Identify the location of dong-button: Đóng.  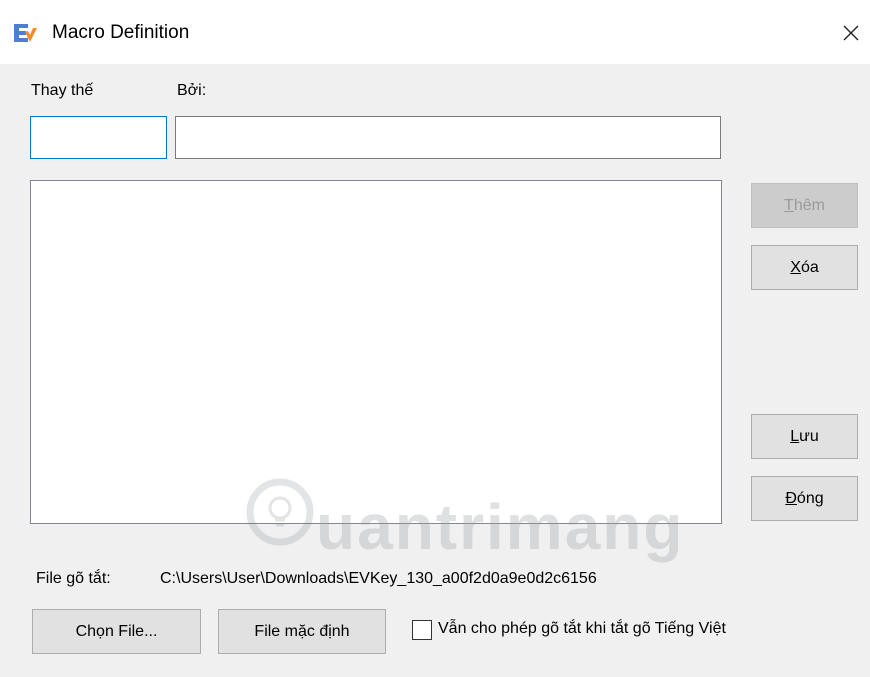
(804, 498).